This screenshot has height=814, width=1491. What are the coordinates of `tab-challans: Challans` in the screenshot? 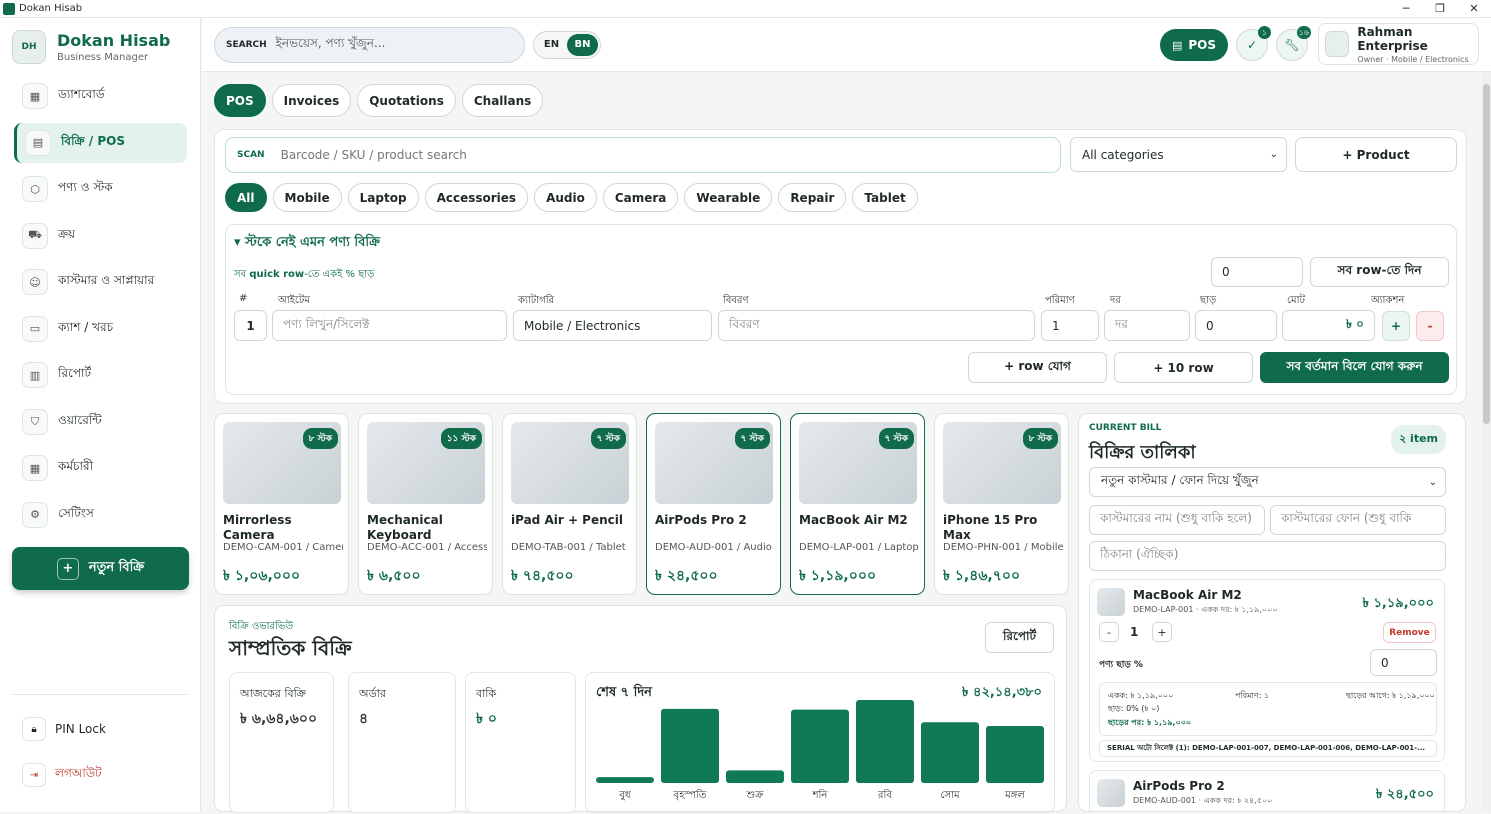 It's located at (502, 100).